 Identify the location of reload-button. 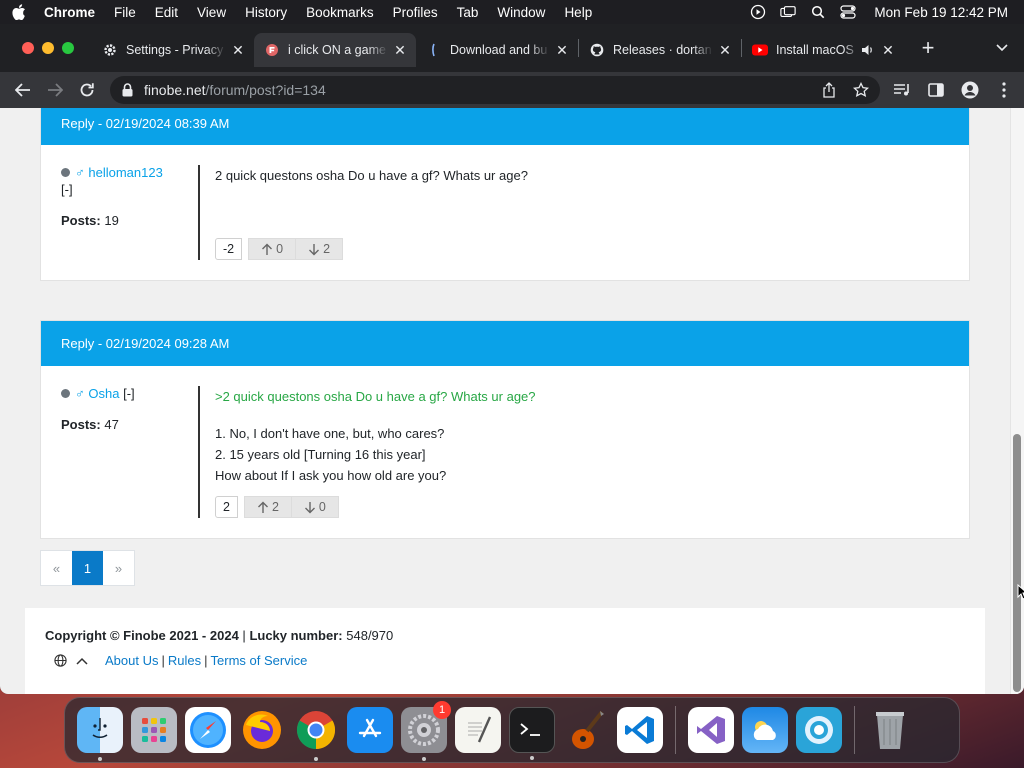
(87, 90).